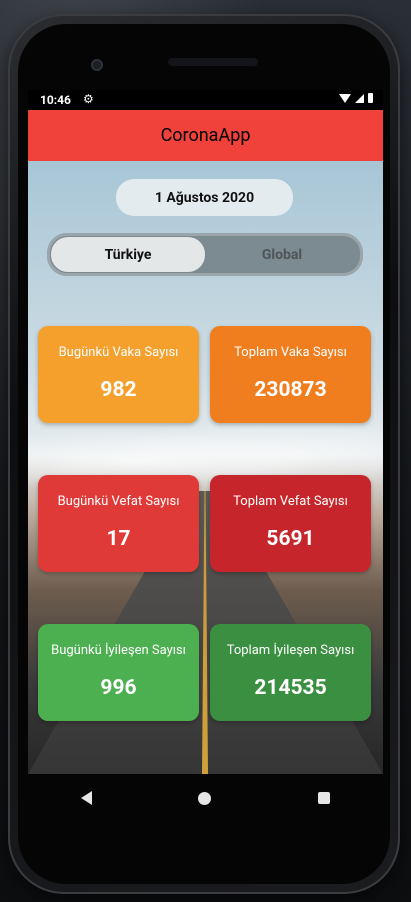 The height and width of the screenshot is (902, 411). I want to click on date-label: 1 Ağustos 2020, so click(204, 197).